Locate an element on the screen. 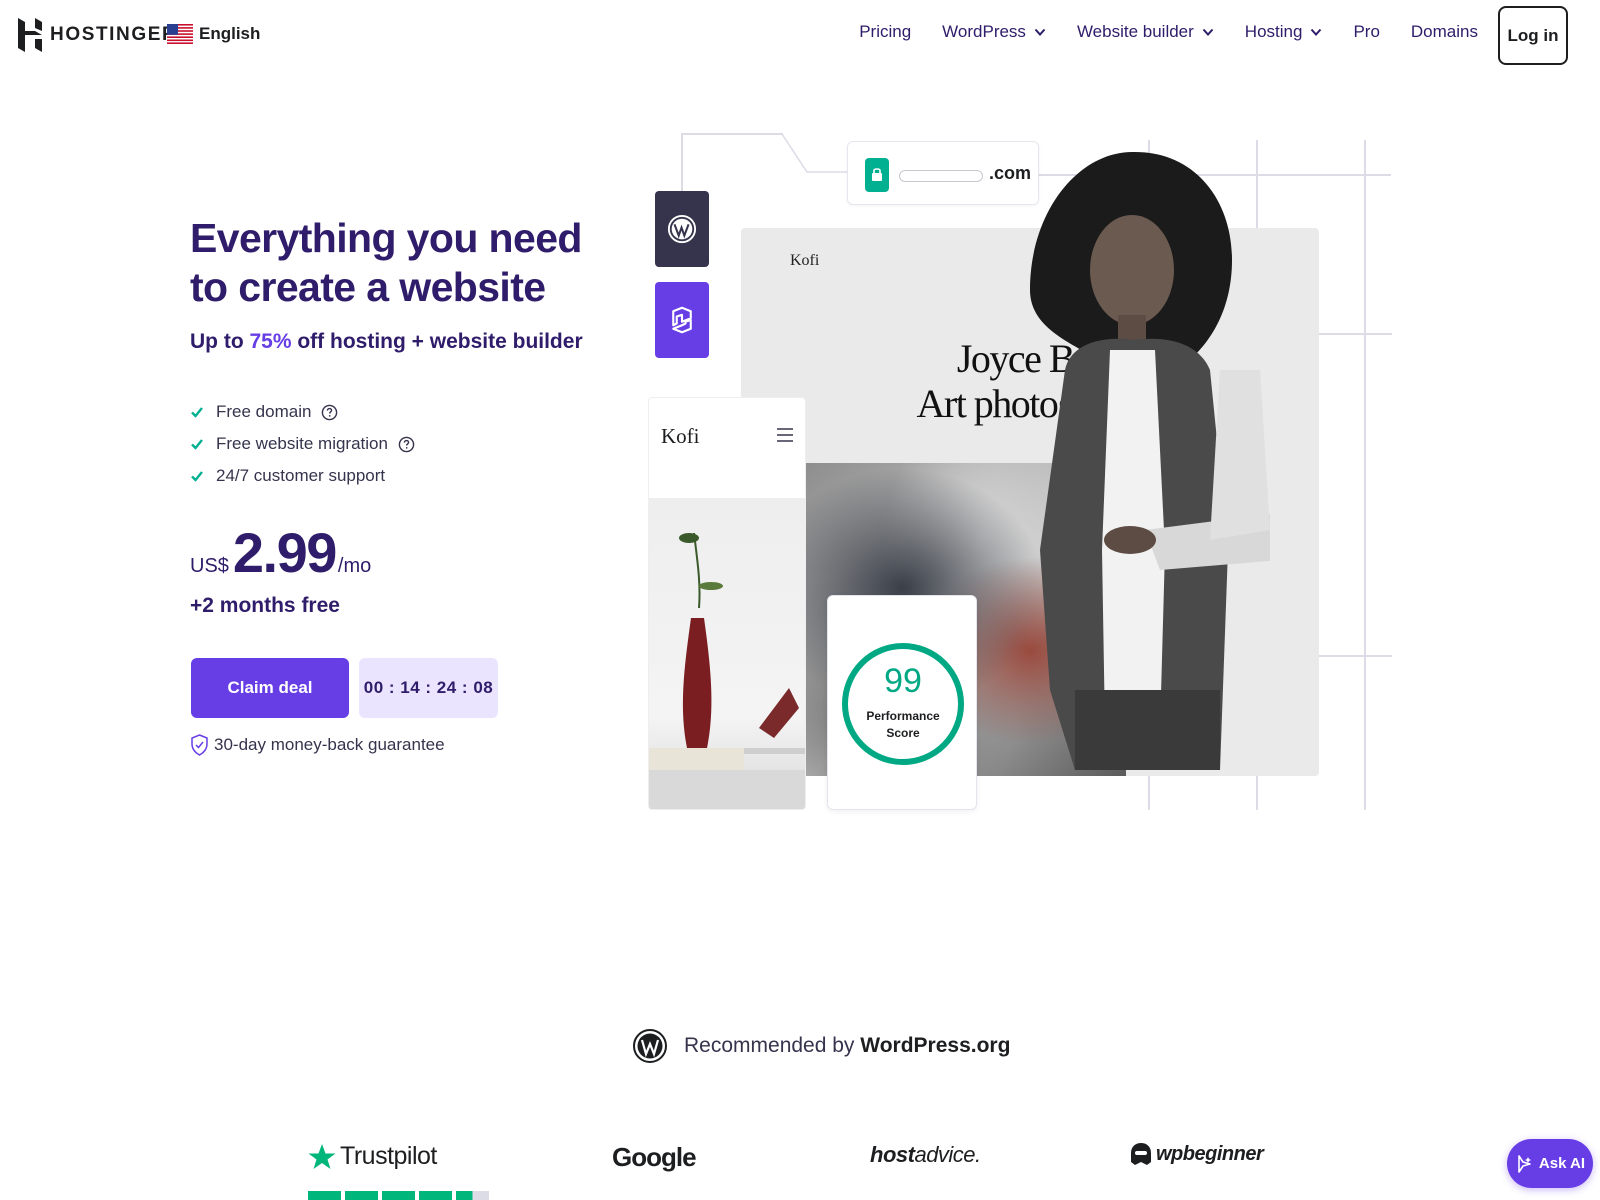  subtitle-suffix: off hosting + website builder is located at coordinates (437, 341).